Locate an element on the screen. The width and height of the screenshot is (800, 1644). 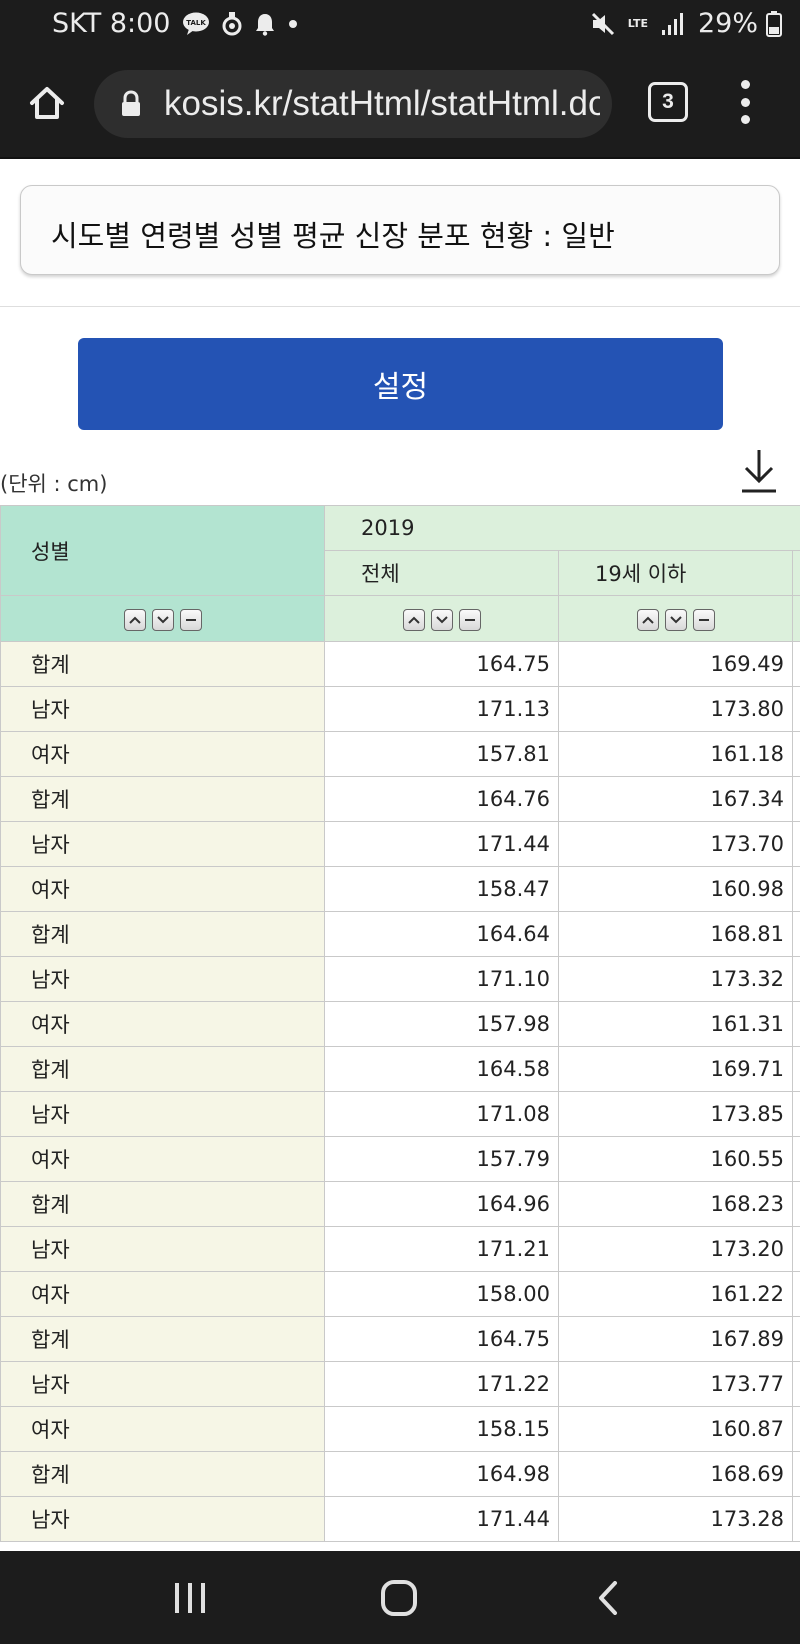
status-left: SKT 8:00 TALK is located at coordinates (175, 23).